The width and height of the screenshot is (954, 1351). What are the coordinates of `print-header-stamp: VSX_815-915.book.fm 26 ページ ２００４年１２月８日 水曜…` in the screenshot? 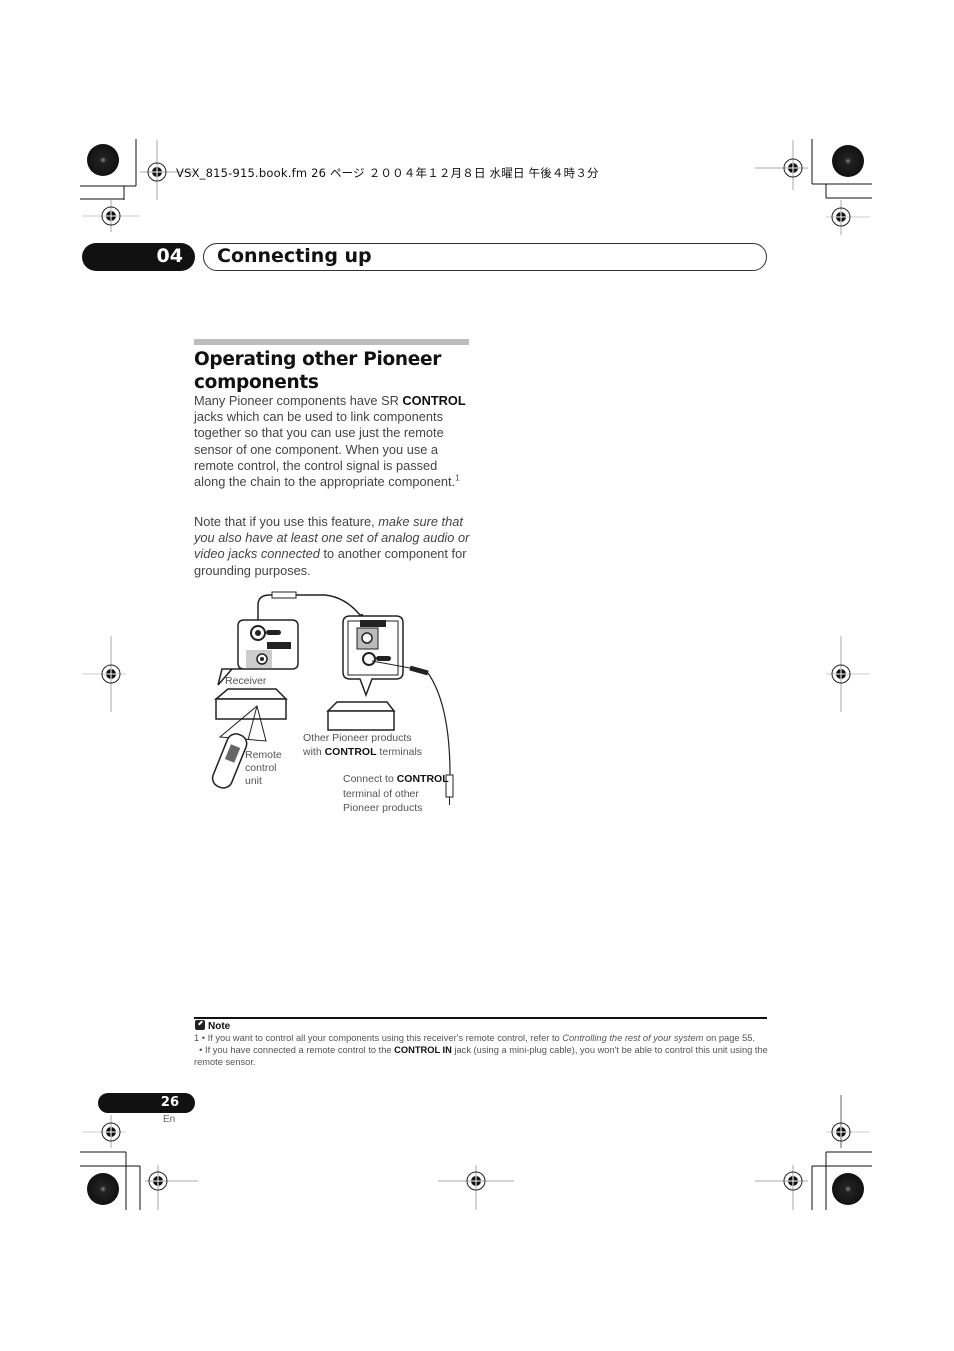 It's located at (387, 173).